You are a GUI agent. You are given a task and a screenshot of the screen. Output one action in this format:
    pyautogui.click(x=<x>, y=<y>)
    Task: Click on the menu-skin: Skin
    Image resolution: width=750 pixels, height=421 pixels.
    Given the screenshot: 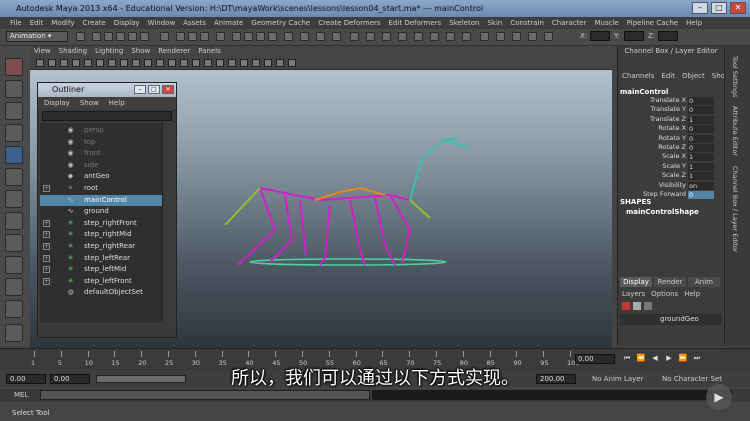 What is the action you would take?
    pyautogui.click(x=494, y=23)
    